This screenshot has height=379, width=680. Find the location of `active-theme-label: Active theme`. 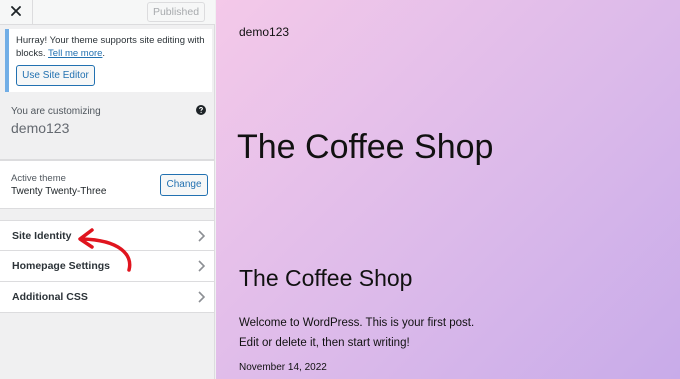

active-theme-label: Active theme is located at coordinates (38, 178).